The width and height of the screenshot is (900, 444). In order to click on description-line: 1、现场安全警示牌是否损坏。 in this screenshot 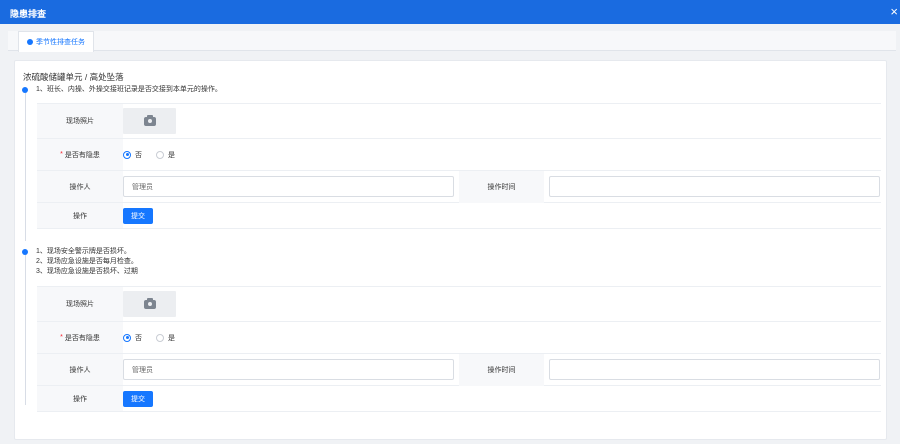, I will do `click(83, 251)`.